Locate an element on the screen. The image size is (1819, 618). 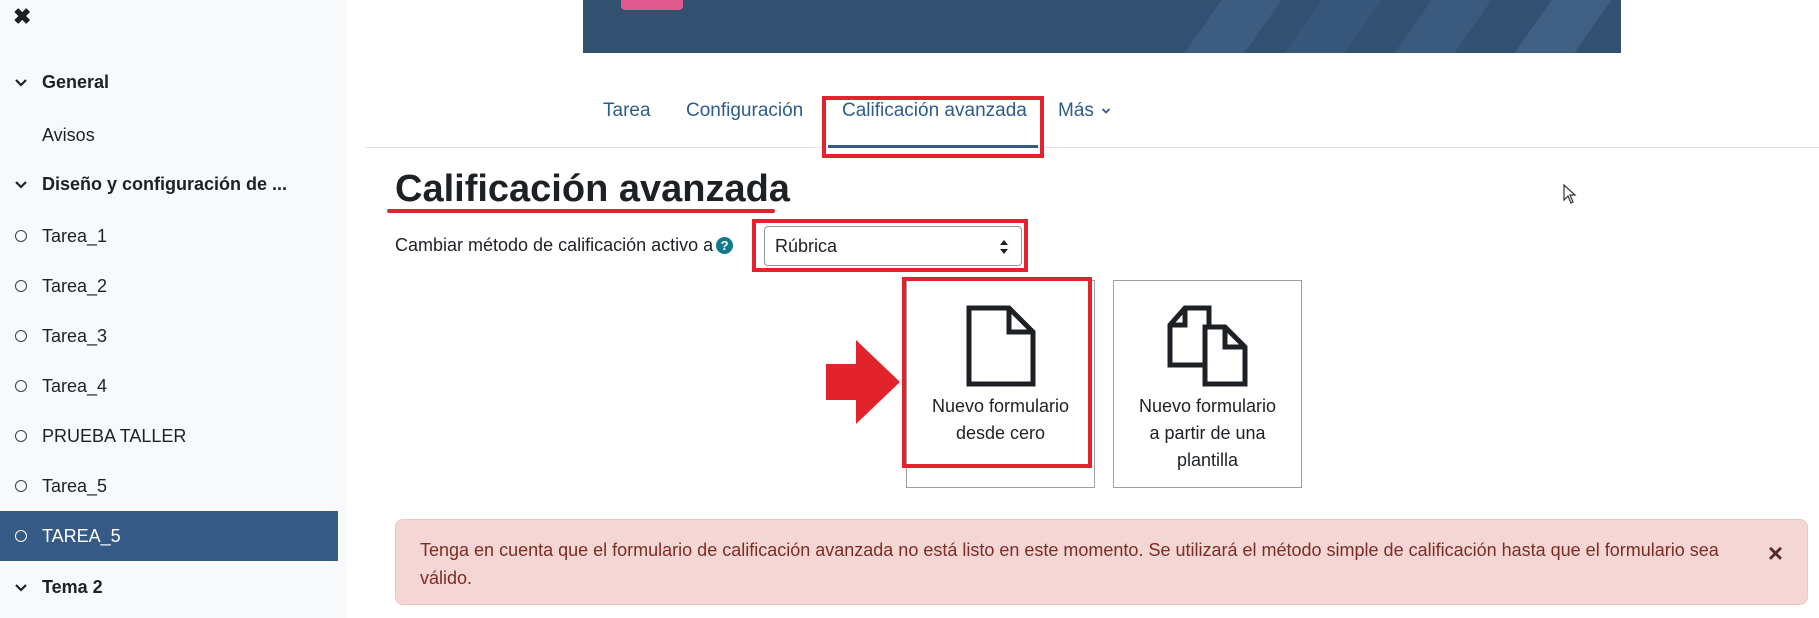
tab-configuracion: Configuración is located at coordinates (744, 111).